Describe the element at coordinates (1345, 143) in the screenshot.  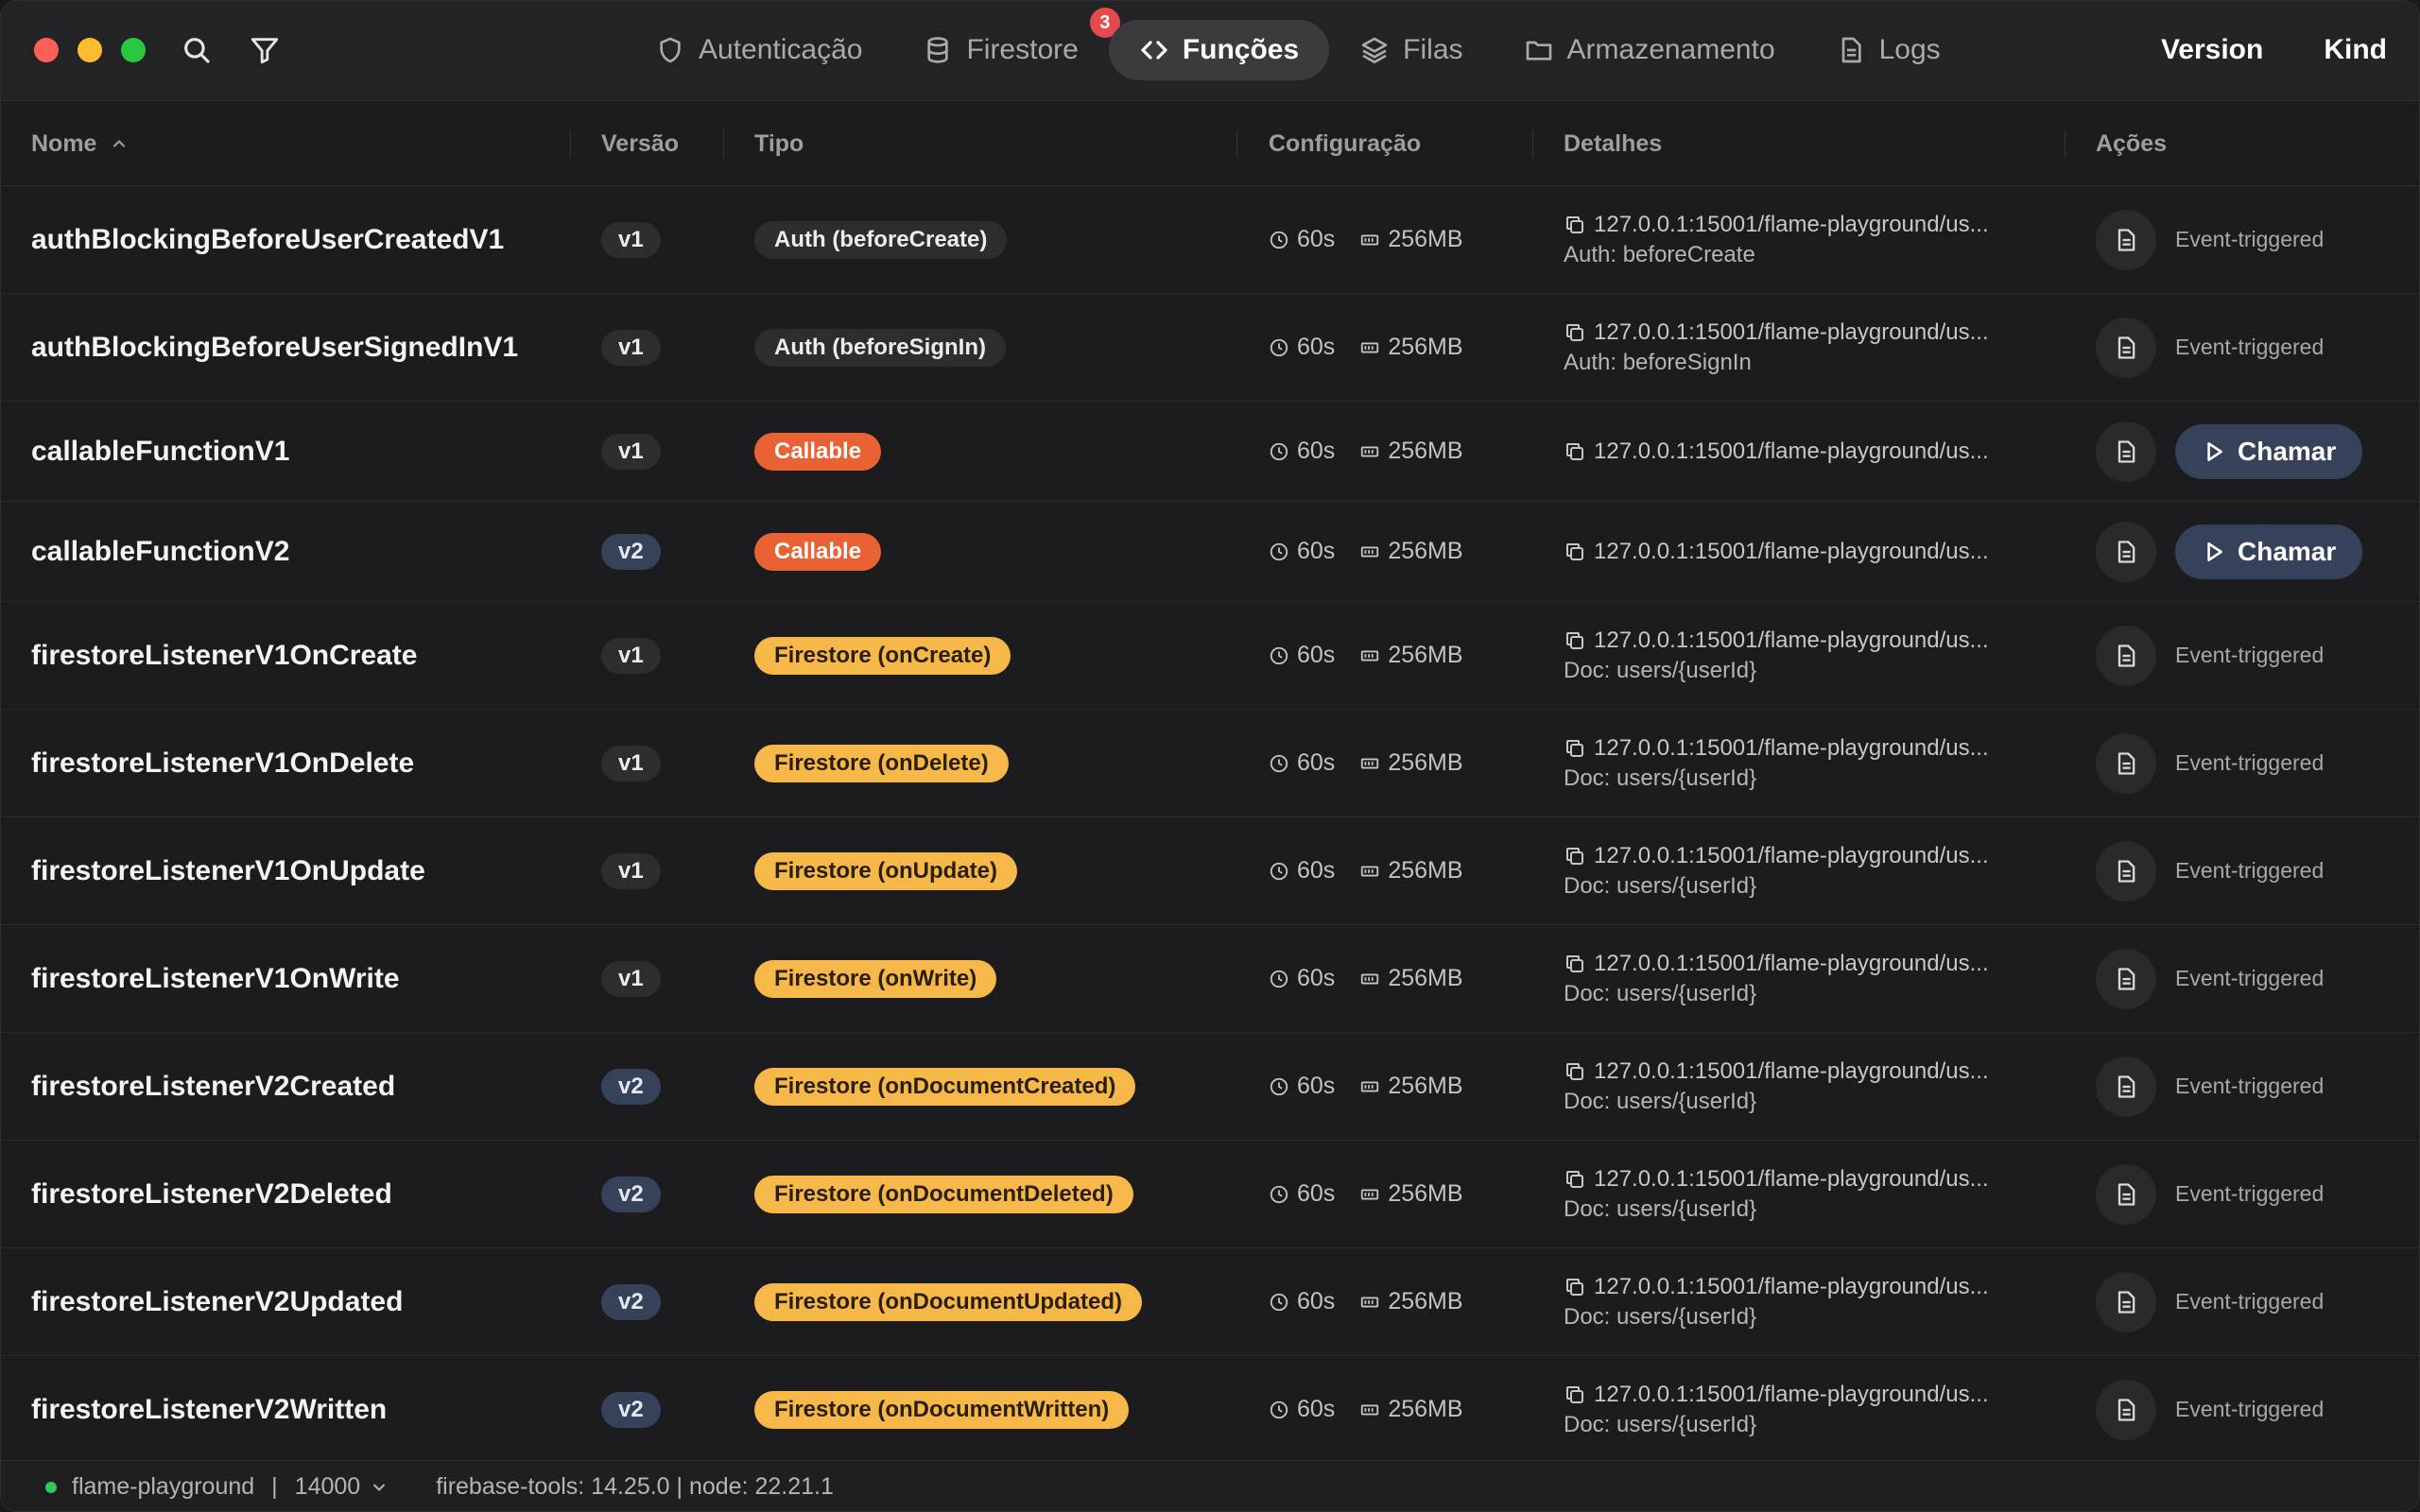
I see `column-header-config: Configuração` at that location.